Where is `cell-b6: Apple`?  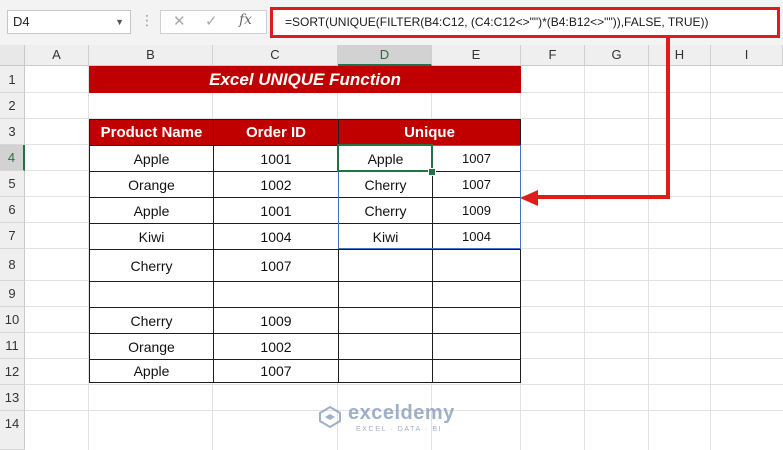
cell-b6: Apple is located at coordinates (151, 210).